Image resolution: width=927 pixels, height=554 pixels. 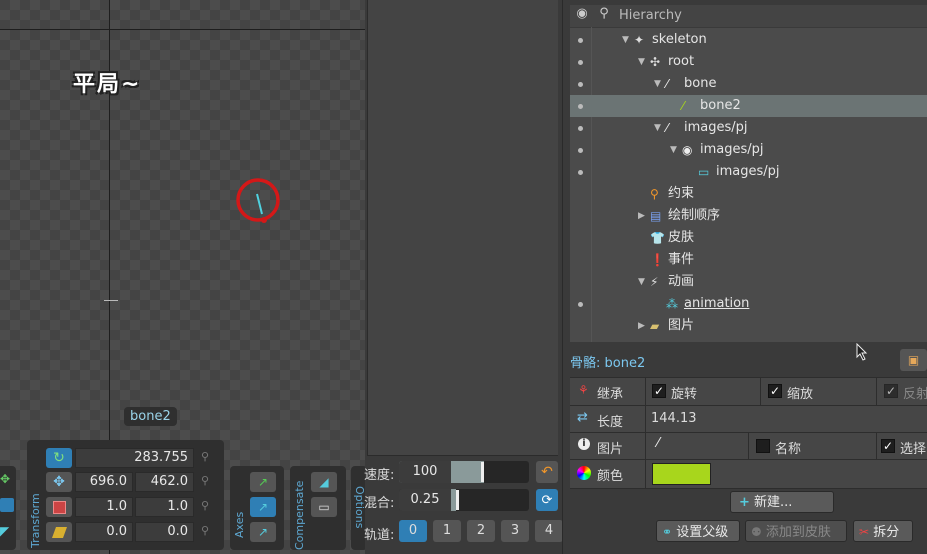 I want to click on reverse-button: ↶, so click(x=547, y=472).